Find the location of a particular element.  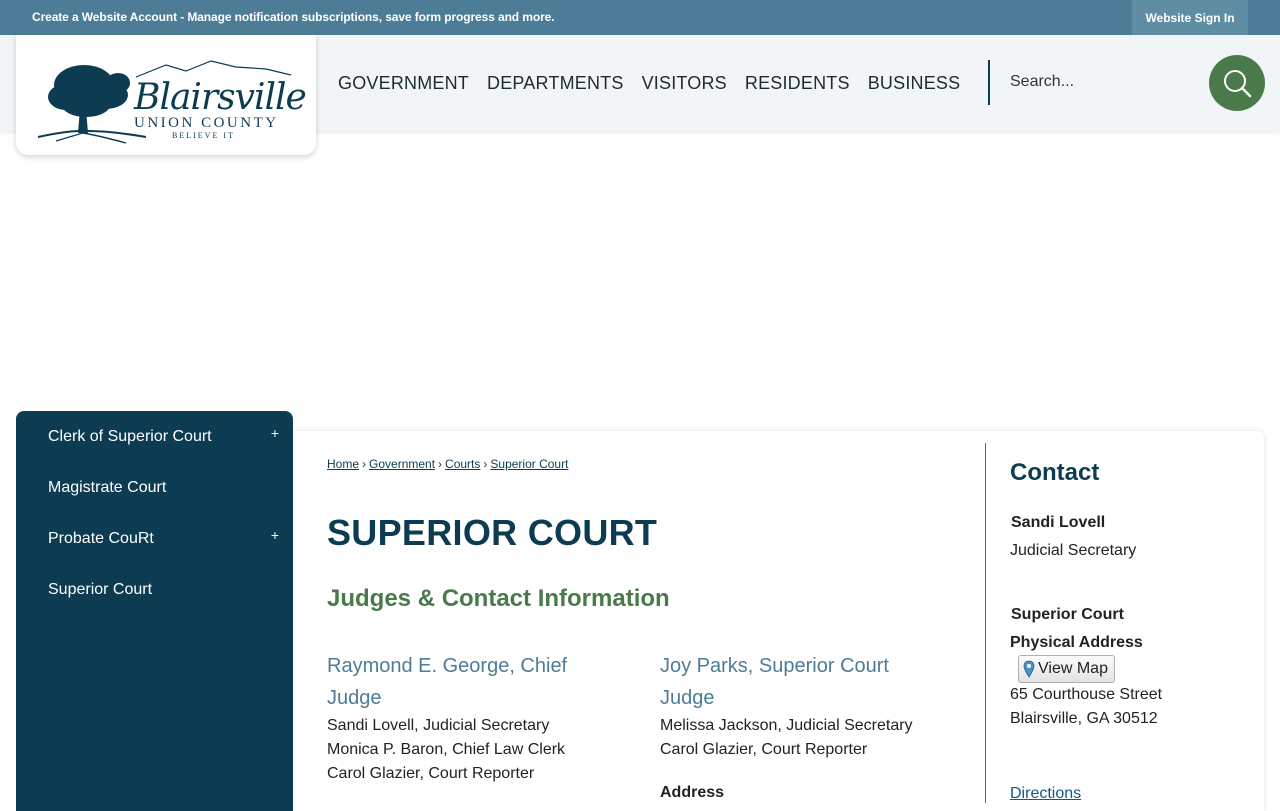

site-logo: Blairsville UNION COUNTY BELIEVE IT is located at coordinates (166, 95).